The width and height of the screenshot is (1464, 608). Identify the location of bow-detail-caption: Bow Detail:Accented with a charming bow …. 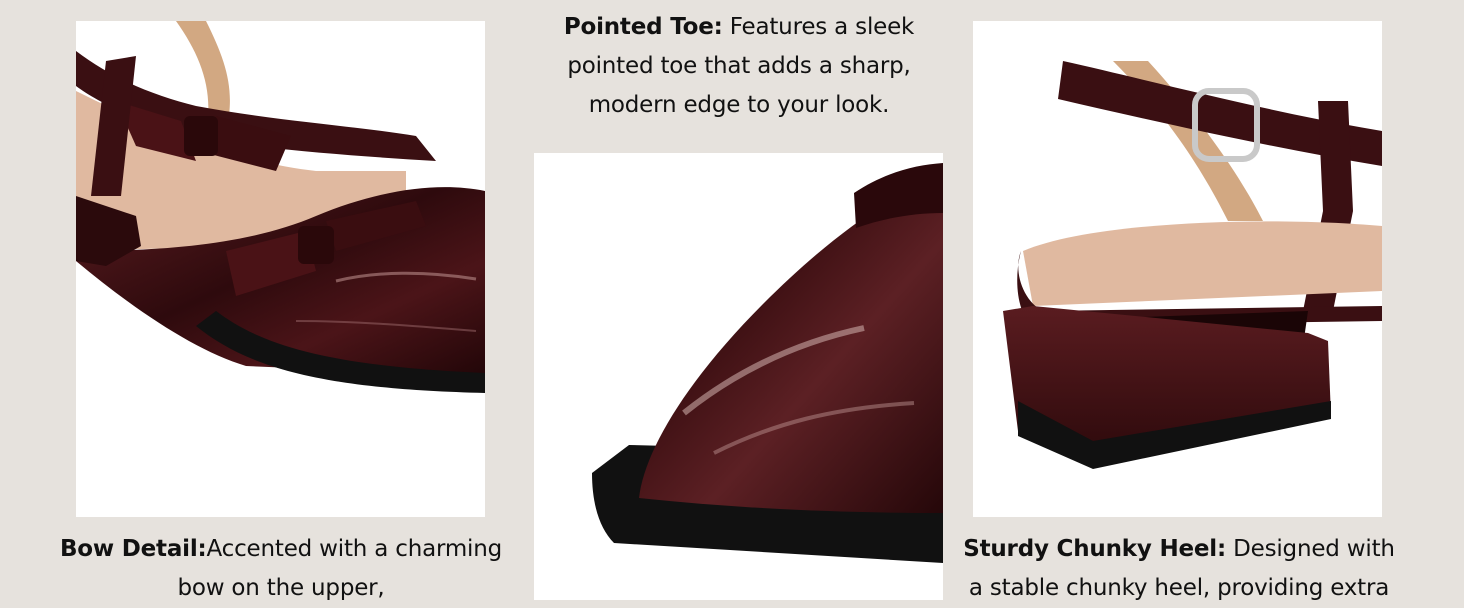
(281, 569).